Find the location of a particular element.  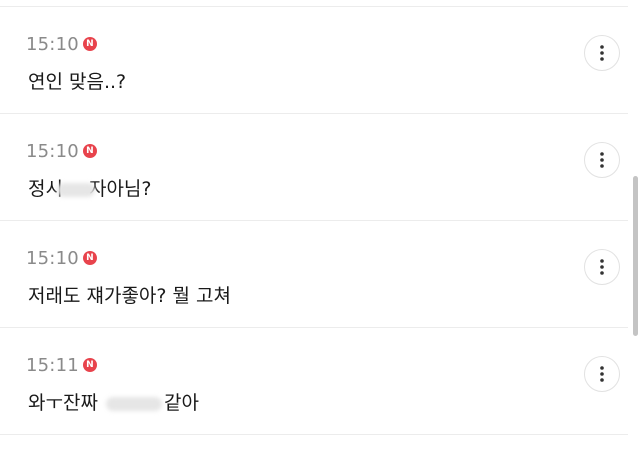

comment-text-part: 같아 is located at coordinates (181, 403).